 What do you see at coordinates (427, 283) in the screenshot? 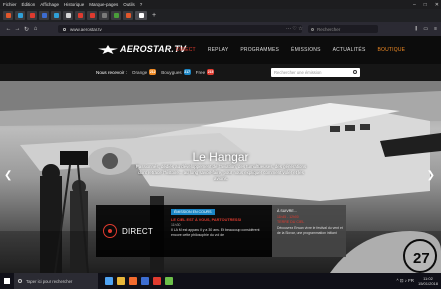
I see `clock-date: 15/01/2018` at bounding box center [427, 283].